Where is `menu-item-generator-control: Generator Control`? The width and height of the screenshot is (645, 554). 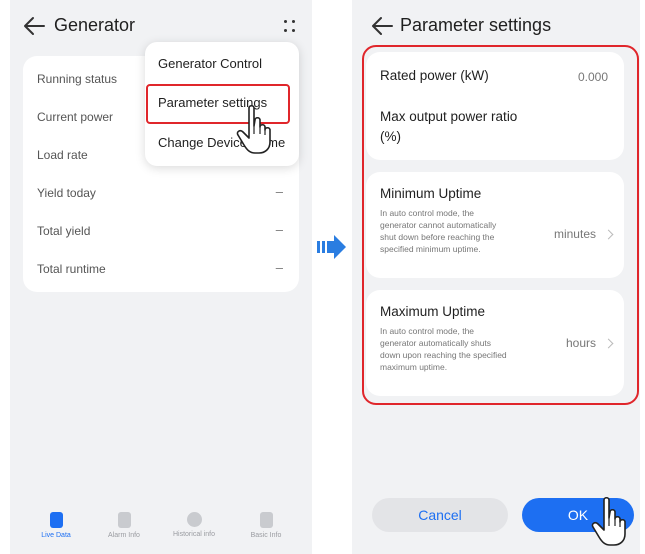 menu-item-generator-control: Generator Control is located at coordinates (210, 63).